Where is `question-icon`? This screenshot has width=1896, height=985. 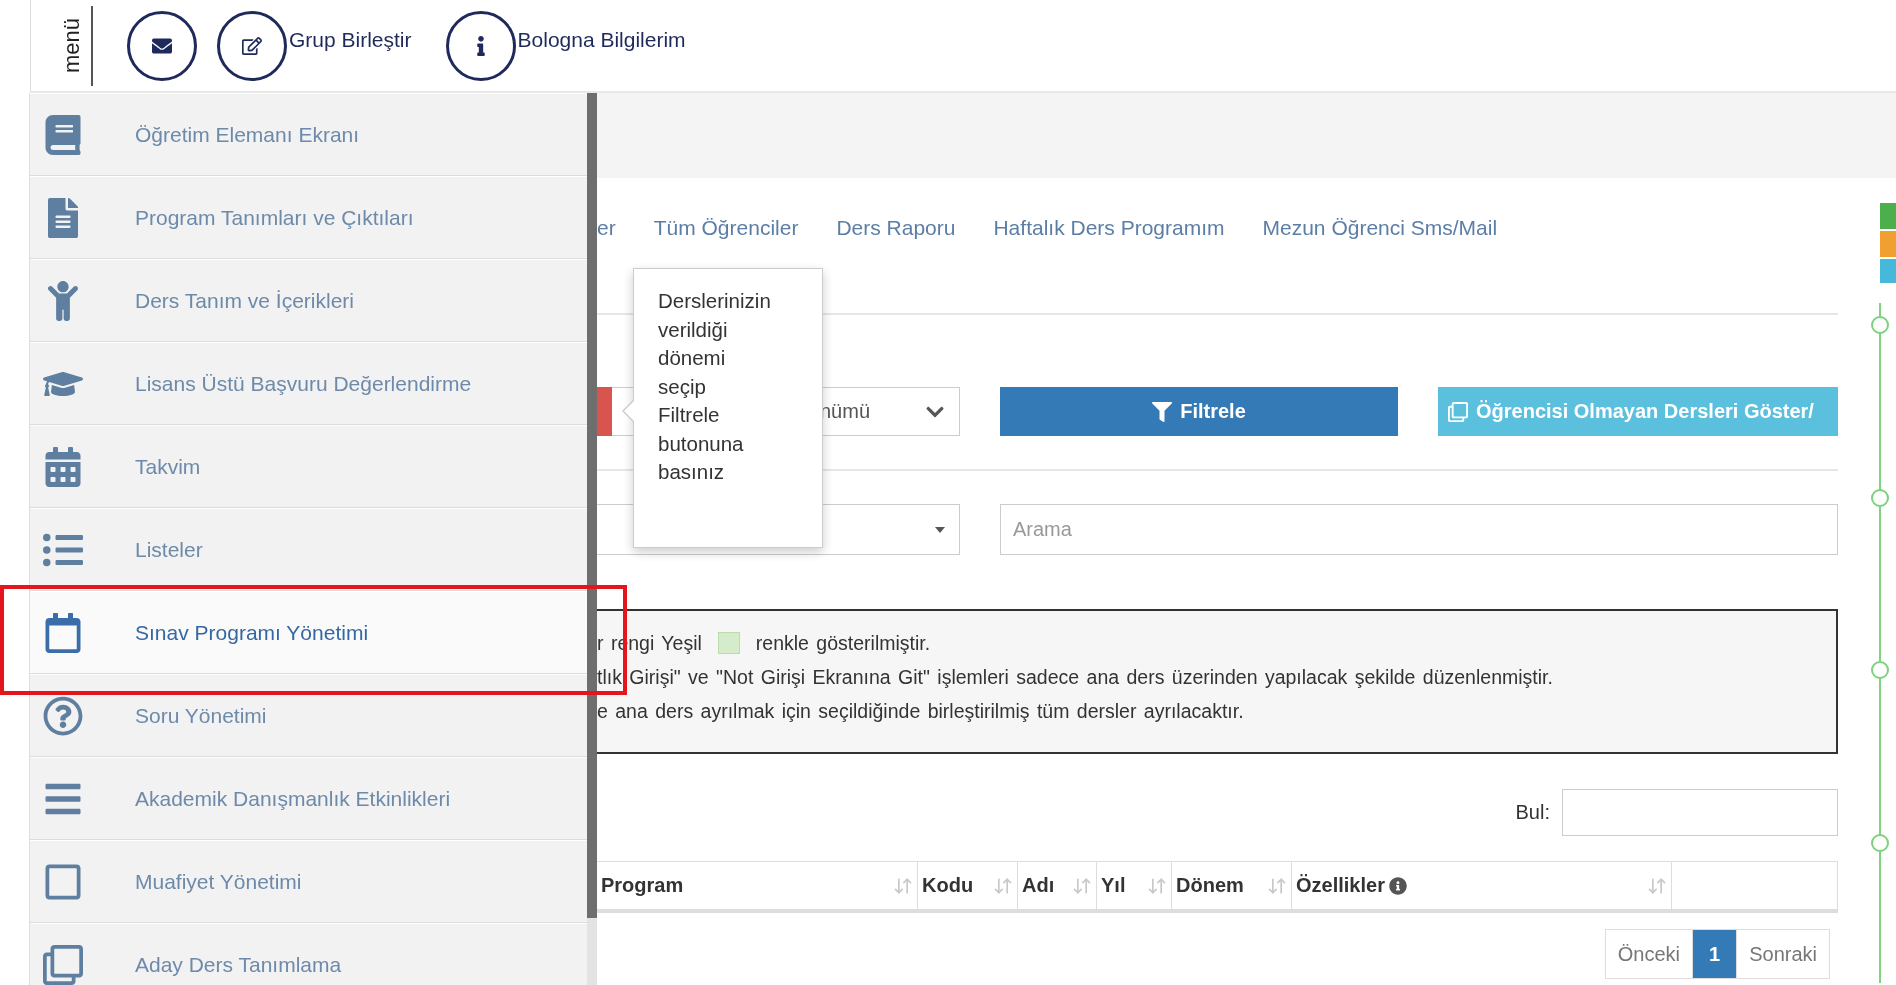
question-icon is located at coordinates (63, 715).